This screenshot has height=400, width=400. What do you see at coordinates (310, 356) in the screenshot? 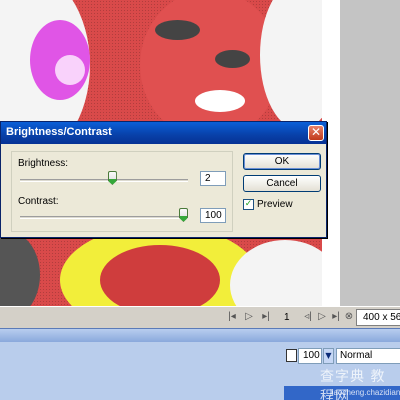
I see `opacity-field: 100` at bounding box center [310, 356].